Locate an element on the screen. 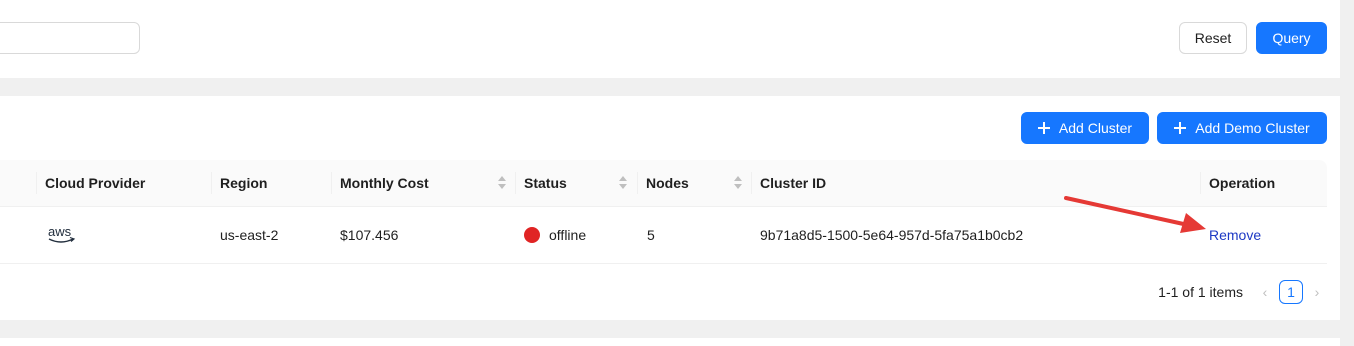 The height and width of the screenshot is (346, 1354). operation-cell: Remove is located at coordinates (1235, 235).